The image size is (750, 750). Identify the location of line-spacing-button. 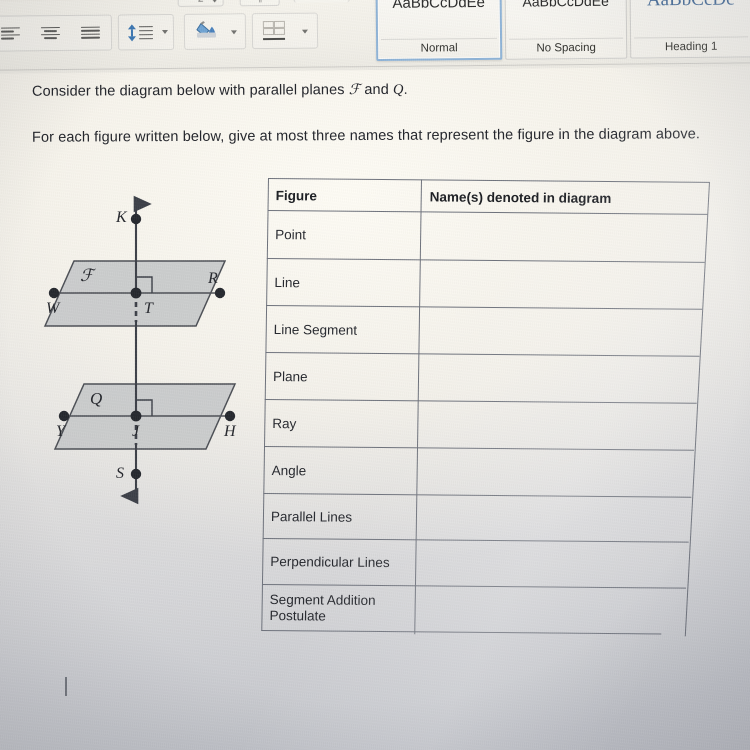
(140, 32).